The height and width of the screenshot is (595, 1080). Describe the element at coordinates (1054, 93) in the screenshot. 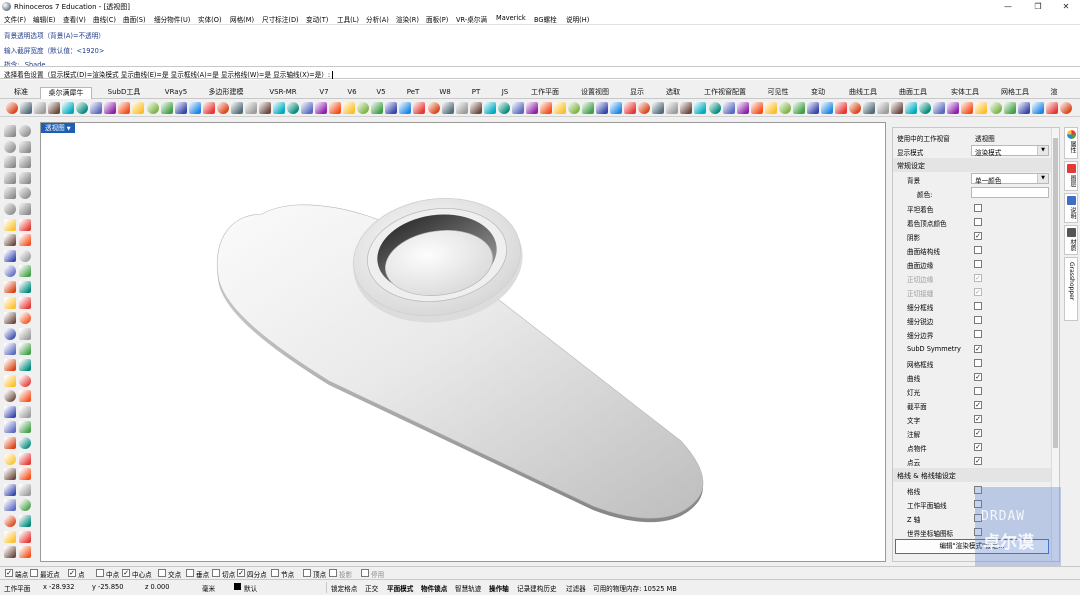

I see `tab-render: 渲` at that location.